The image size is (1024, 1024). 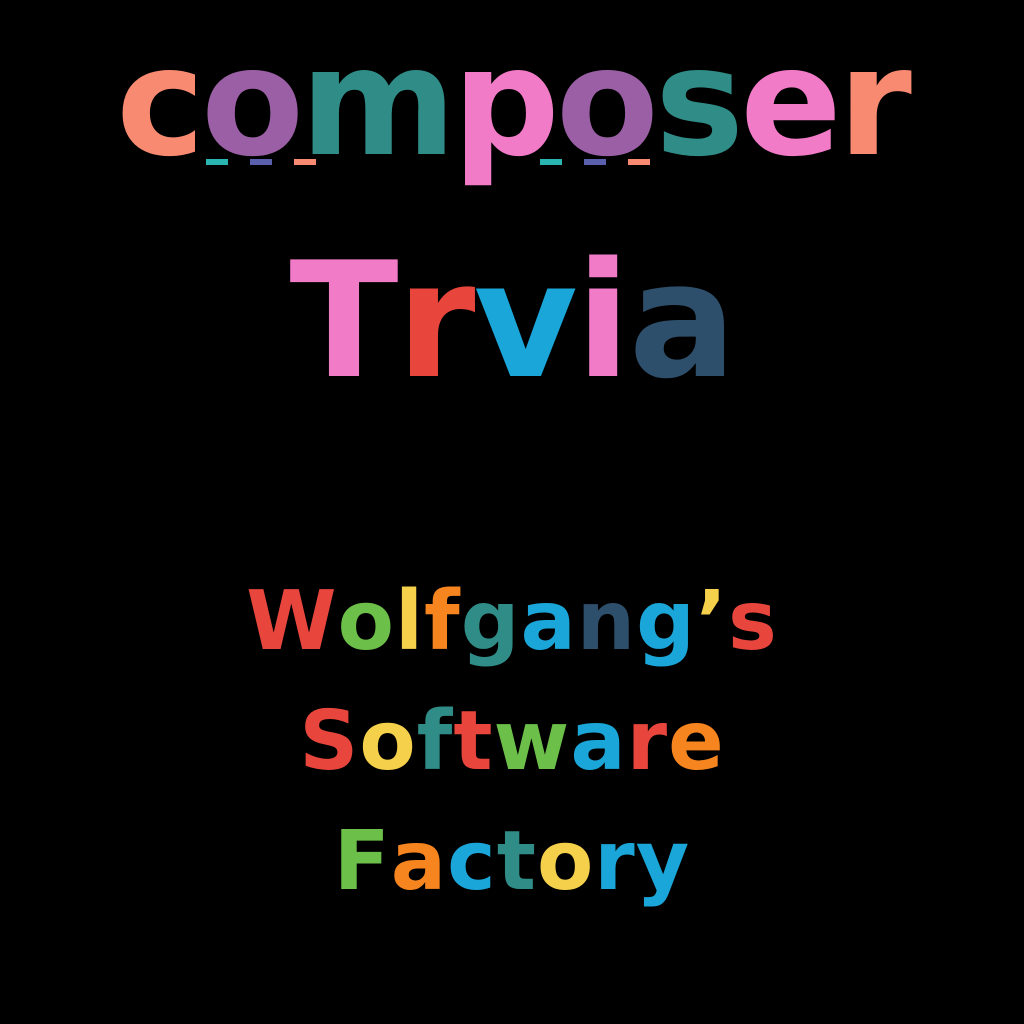 What do you see at coordinates (615, 861) in the screenshot?
I see `studio-factory-letter-5: r` at bounding box center [615, 861].